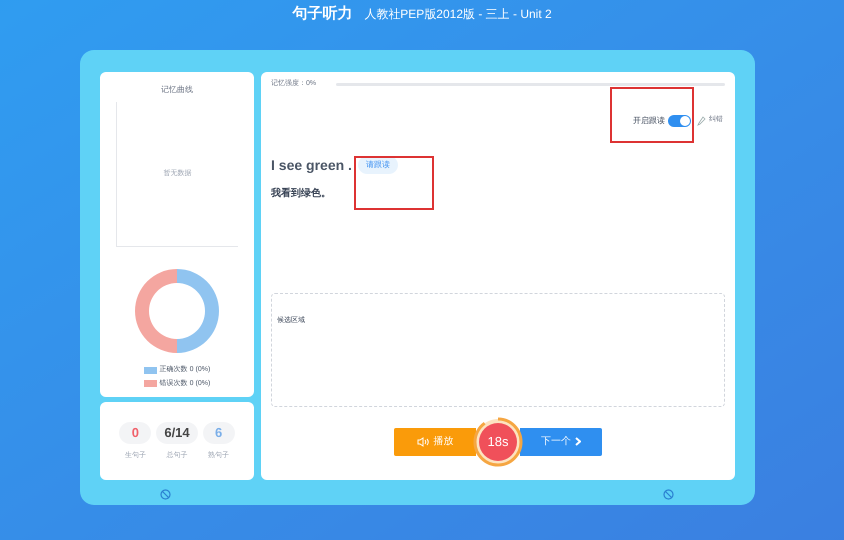  Describe the element at coordinates (435, 442) in the screenshot. I see `play-button: 播放` at that location.